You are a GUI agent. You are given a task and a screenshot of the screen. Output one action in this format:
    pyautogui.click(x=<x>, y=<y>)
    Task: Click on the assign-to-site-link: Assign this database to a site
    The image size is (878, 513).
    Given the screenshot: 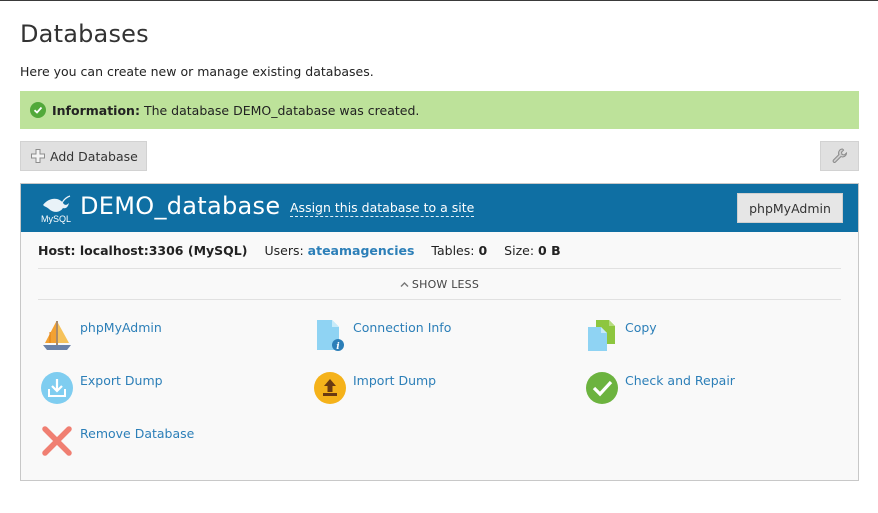 What is the action you would take?
    pyautogui.click(x=382, y=208)
    